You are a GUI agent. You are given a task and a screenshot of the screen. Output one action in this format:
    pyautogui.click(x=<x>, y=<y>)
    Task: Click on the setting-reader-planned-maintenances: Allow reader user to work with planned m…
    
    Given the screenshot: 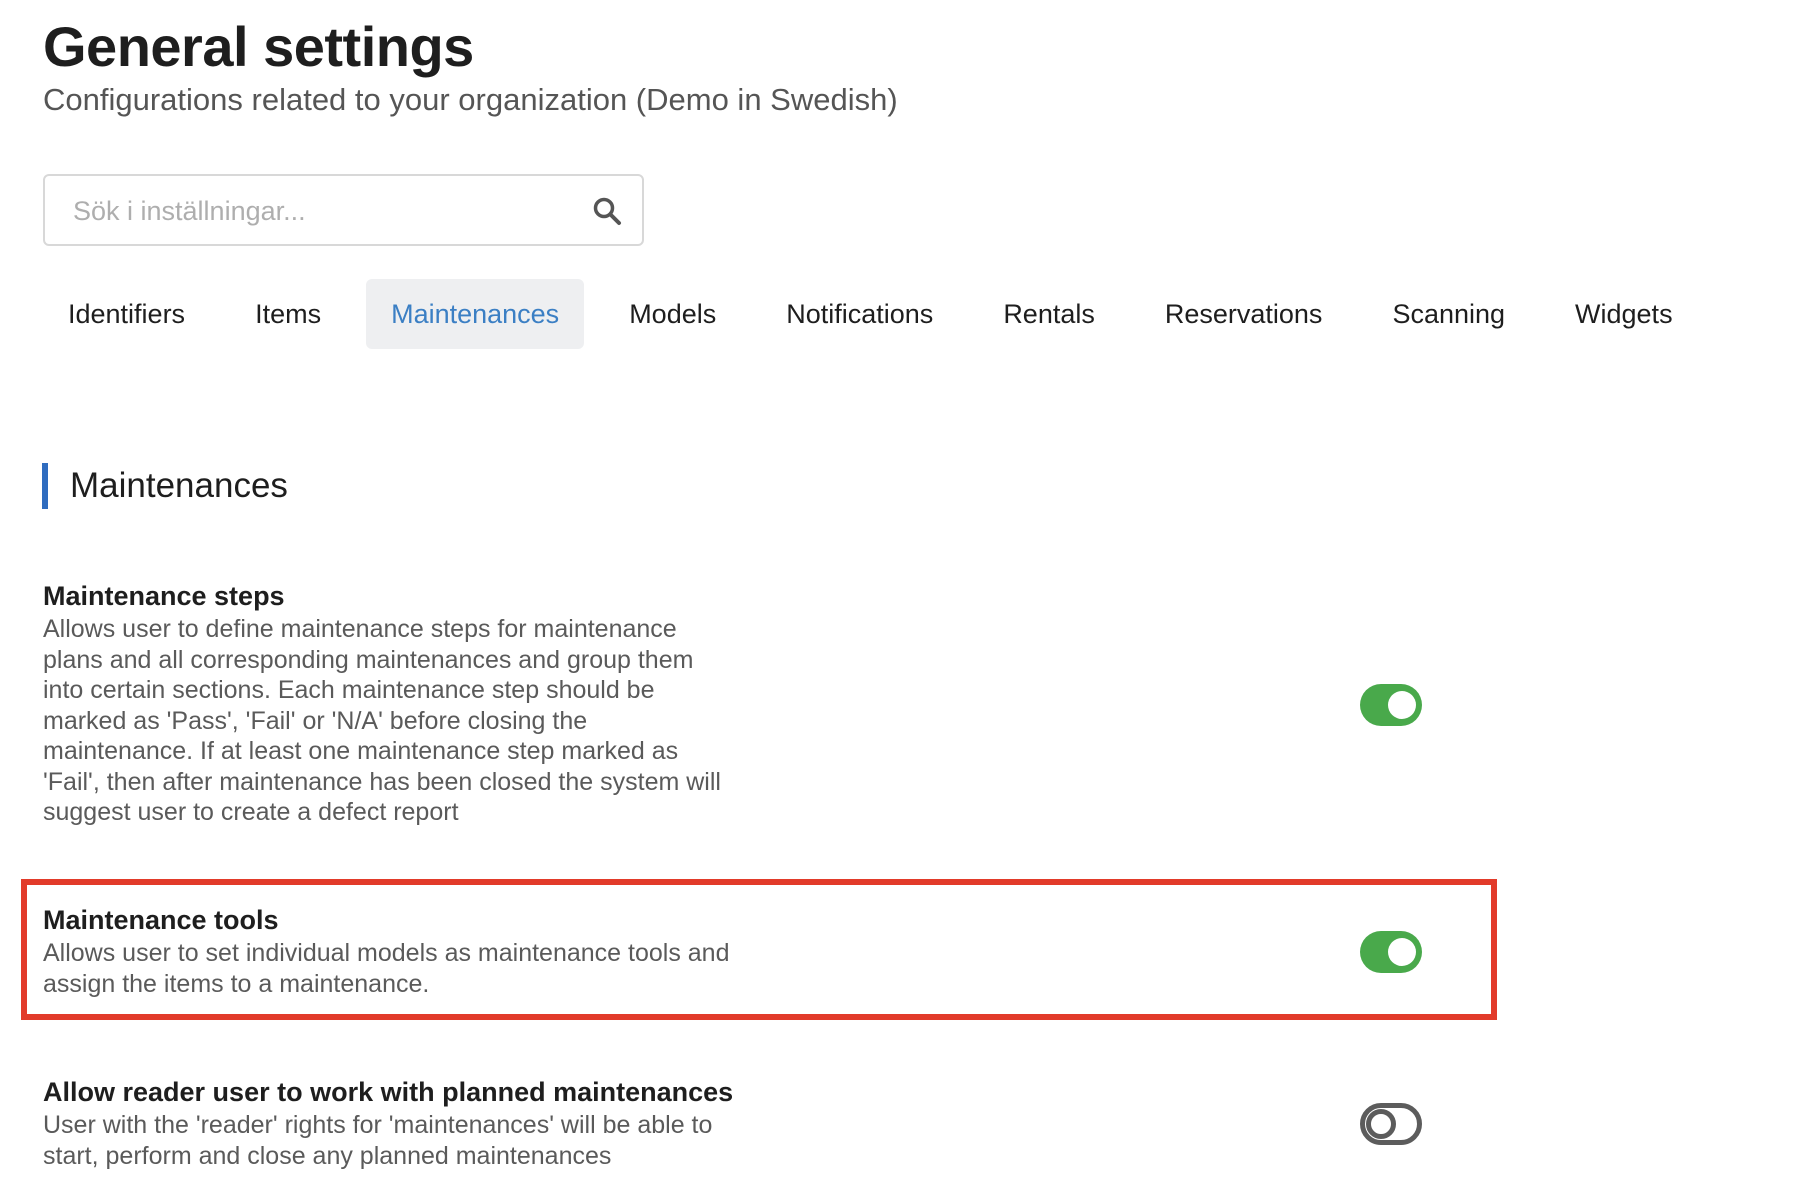 What is the action you would take?
    pyautogui.click(x=768, y=1122)
    